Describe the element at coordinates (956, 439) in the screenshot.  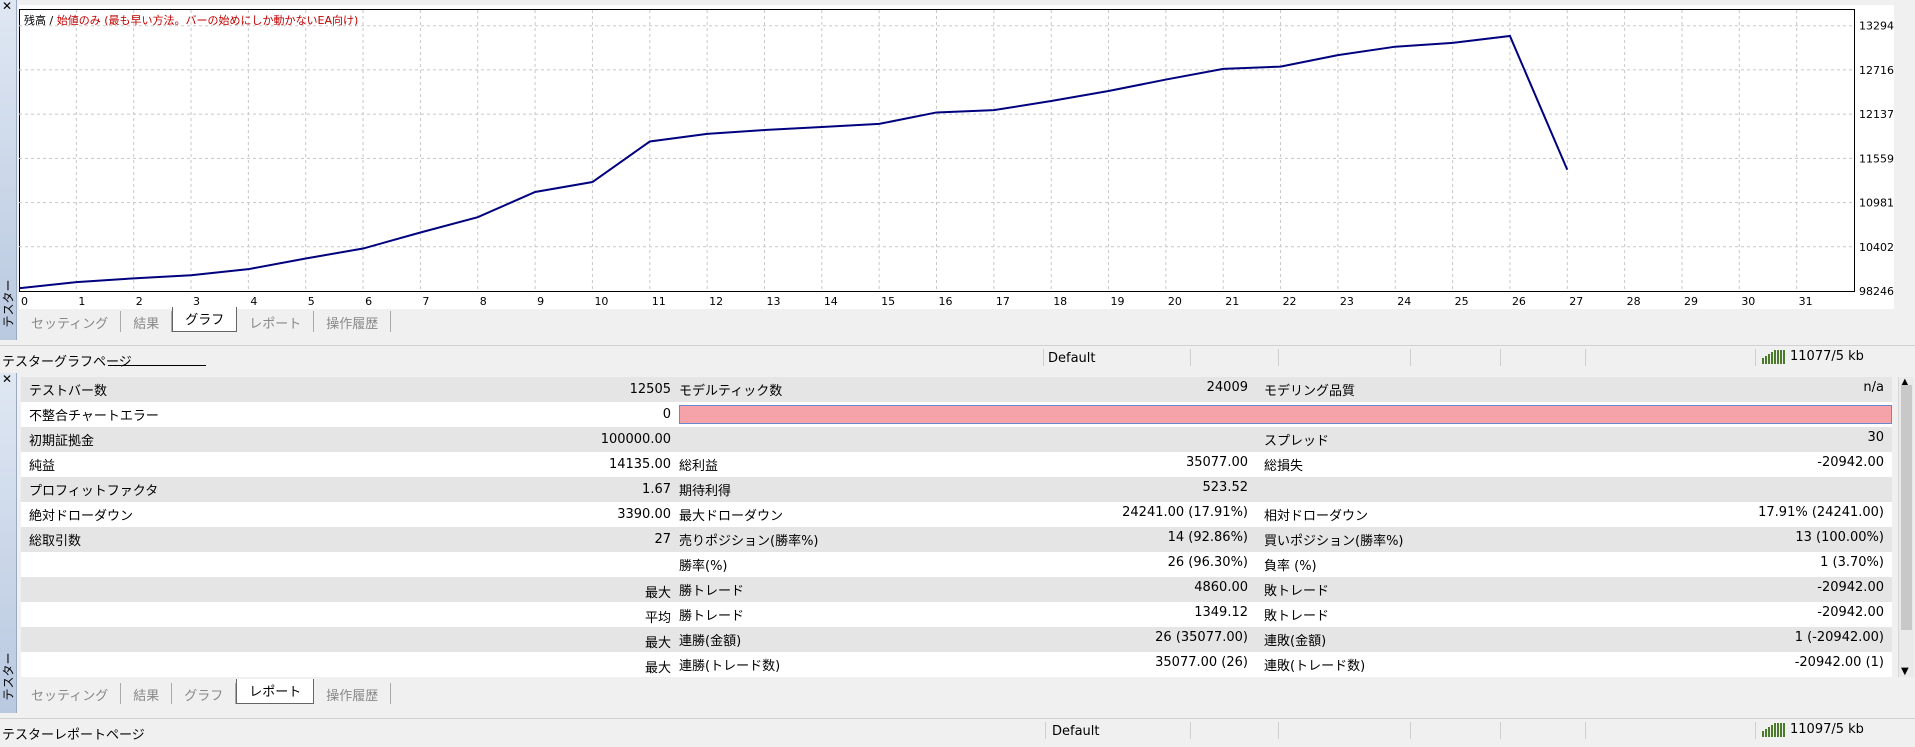
I see `table-row: 初期証拠金 100000.00 スプレッド 30` at that location.